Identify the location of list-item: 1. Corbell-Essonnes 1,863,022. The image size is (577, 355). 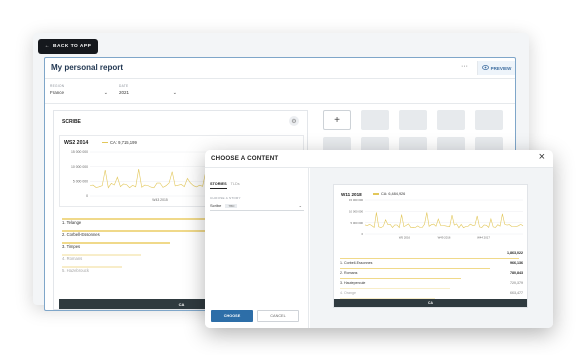
(431, 258).